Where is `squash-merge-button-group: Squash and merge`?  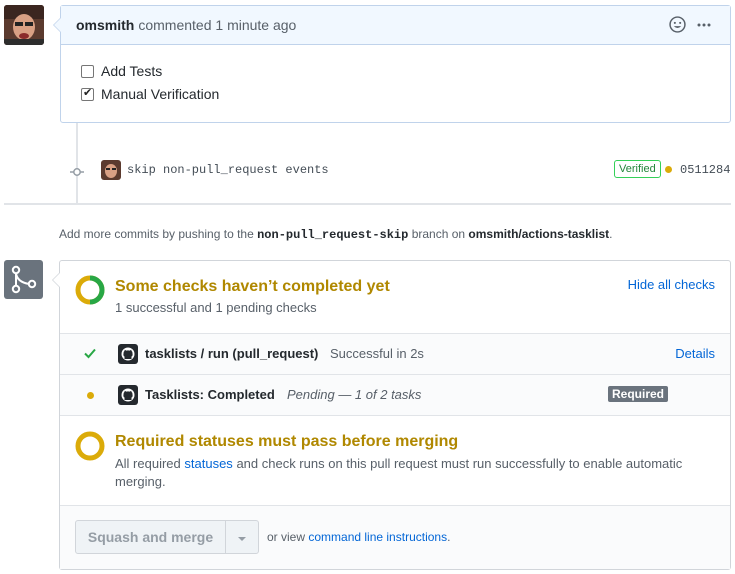
squash-merge-button-group: Squash and merge is located at coordinates (167, 537).